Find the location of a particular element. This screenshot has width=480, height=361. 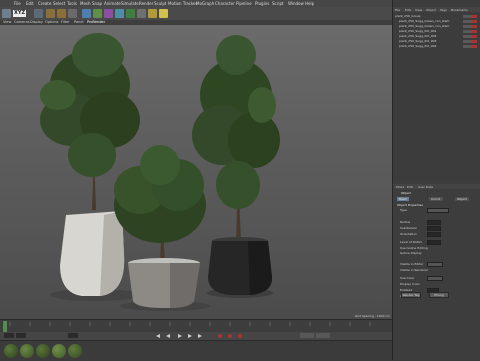

attr-label: Subdivision is located at coordinates (409, 228).